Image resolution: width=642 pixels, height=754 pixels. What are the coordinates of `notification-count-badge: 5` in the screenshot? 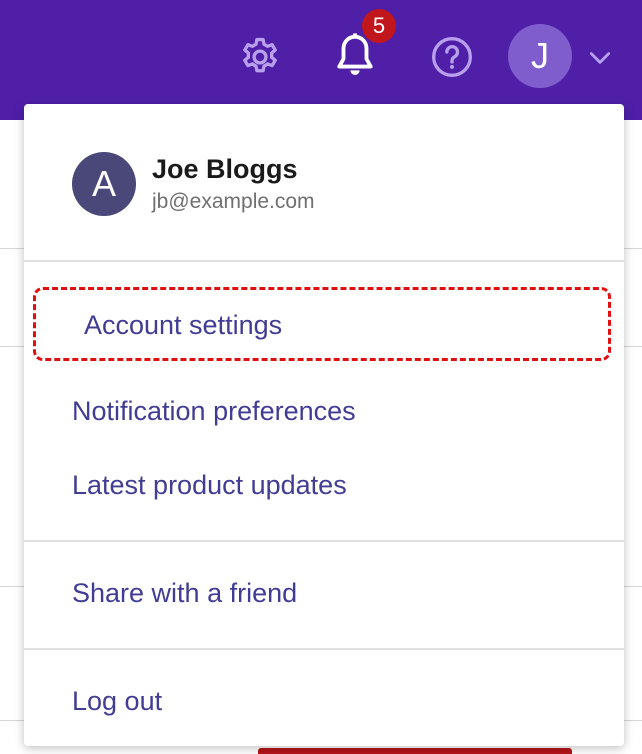 It's located at (379, 26).